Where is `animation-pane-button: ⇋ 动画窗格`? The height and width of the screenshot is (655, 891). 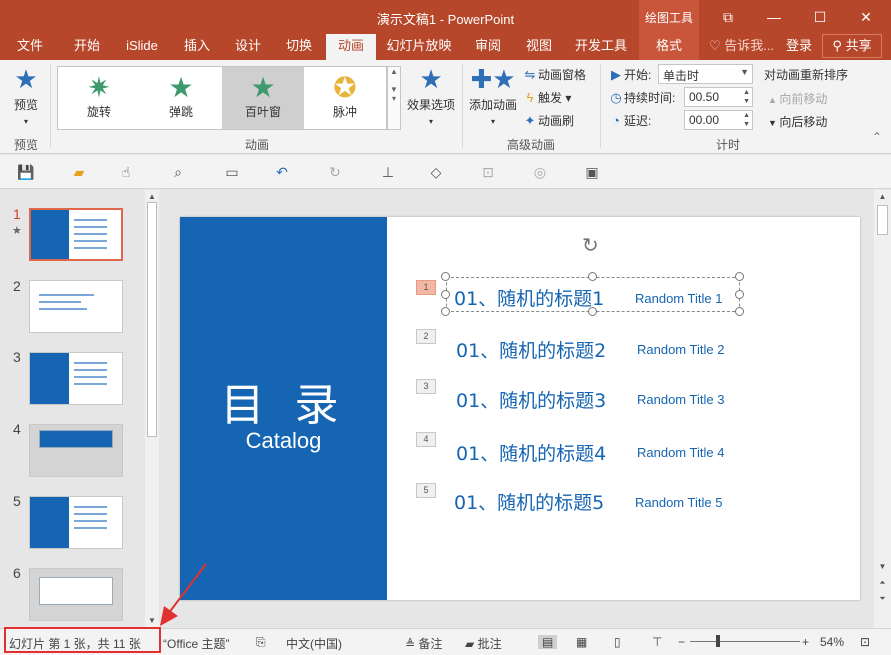 animation-pane-button: ⇋ 动画窗格 is located at coordinates (554, 74).